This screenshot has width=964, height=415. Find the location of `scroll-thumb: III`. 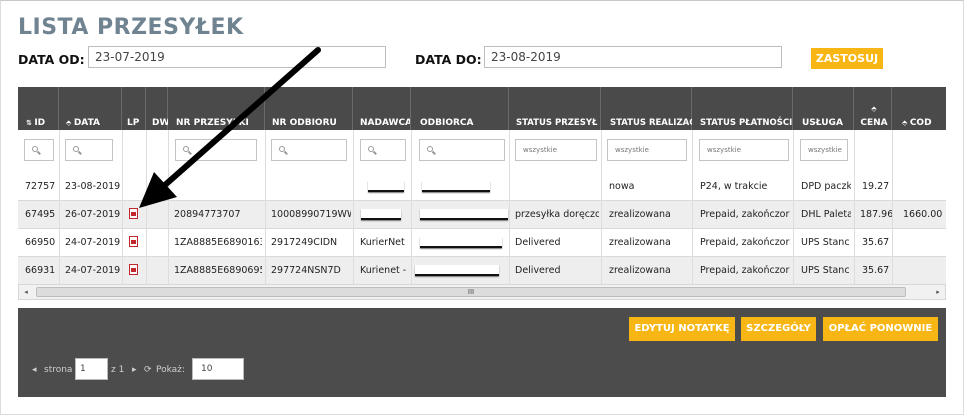

scroll-thumb: III is located at coordinates (471, 292).